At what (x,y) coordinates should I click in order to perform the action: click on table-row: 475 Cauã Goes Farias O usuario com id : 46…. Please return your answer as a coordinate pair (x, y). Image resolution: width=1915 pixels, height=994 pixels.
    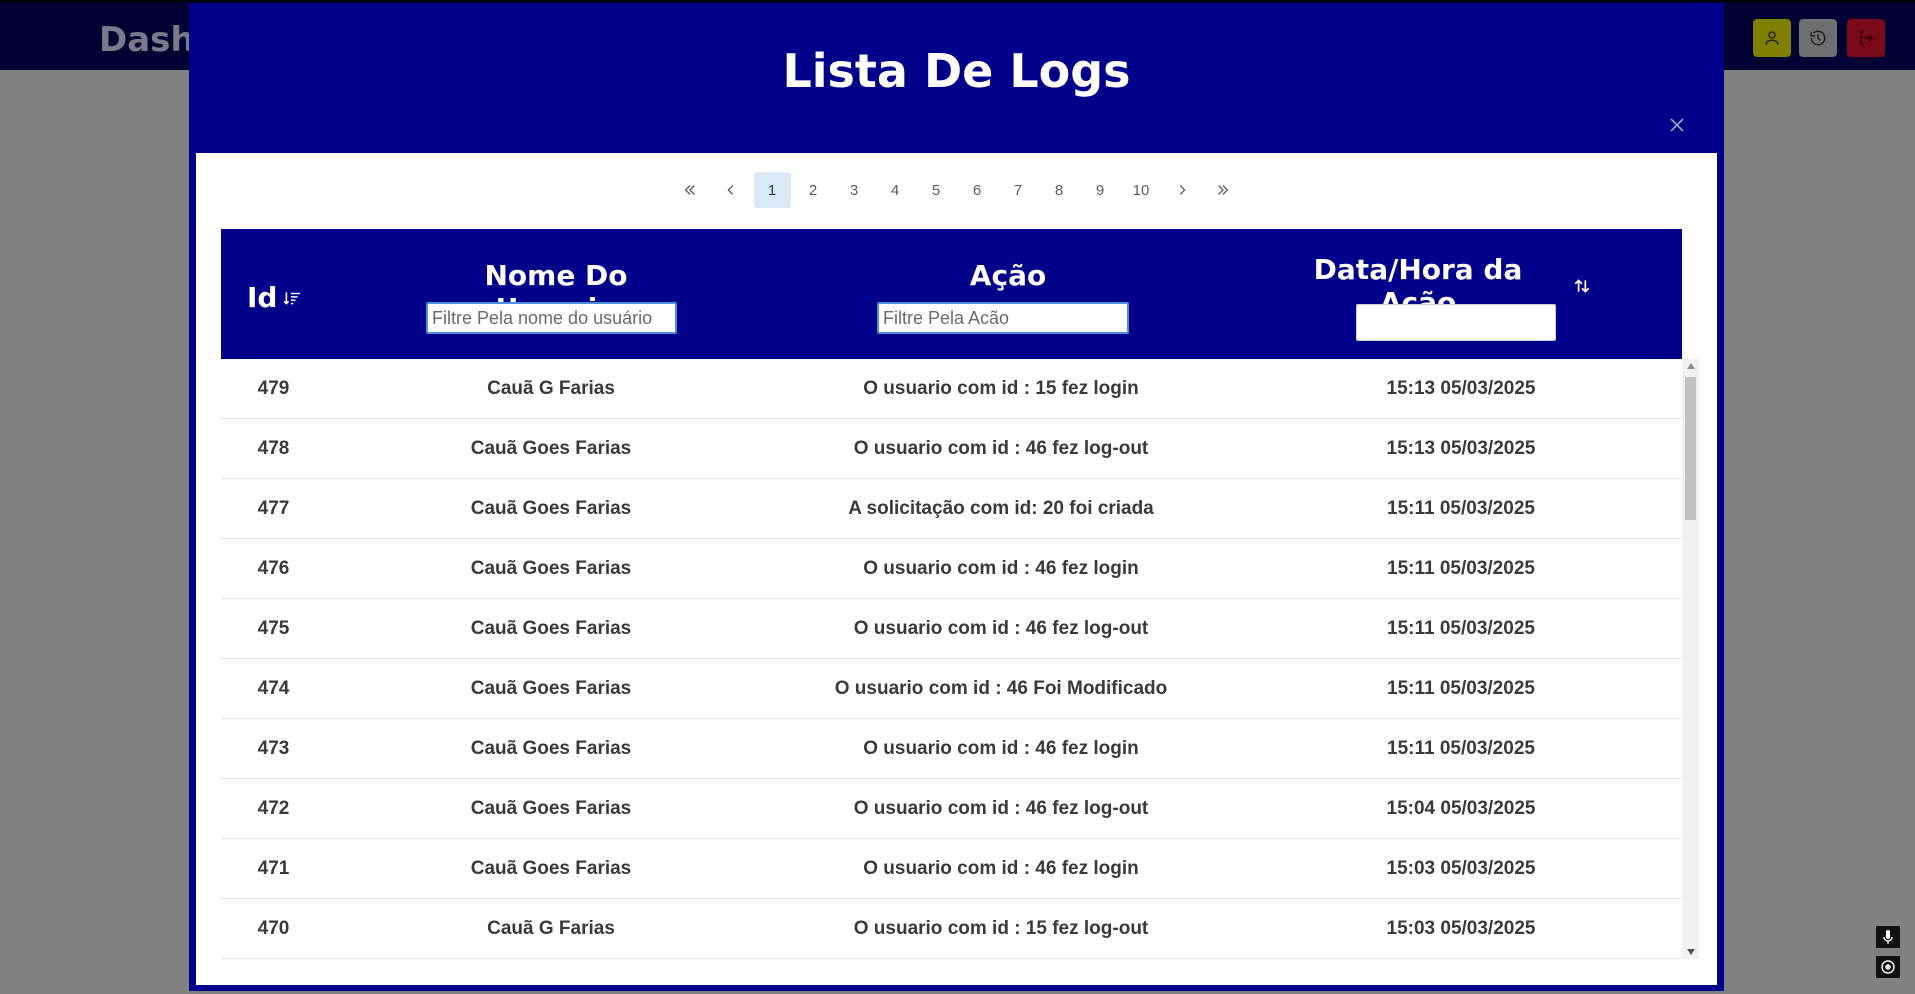
    Looking at the image, I should click on (951, 629).